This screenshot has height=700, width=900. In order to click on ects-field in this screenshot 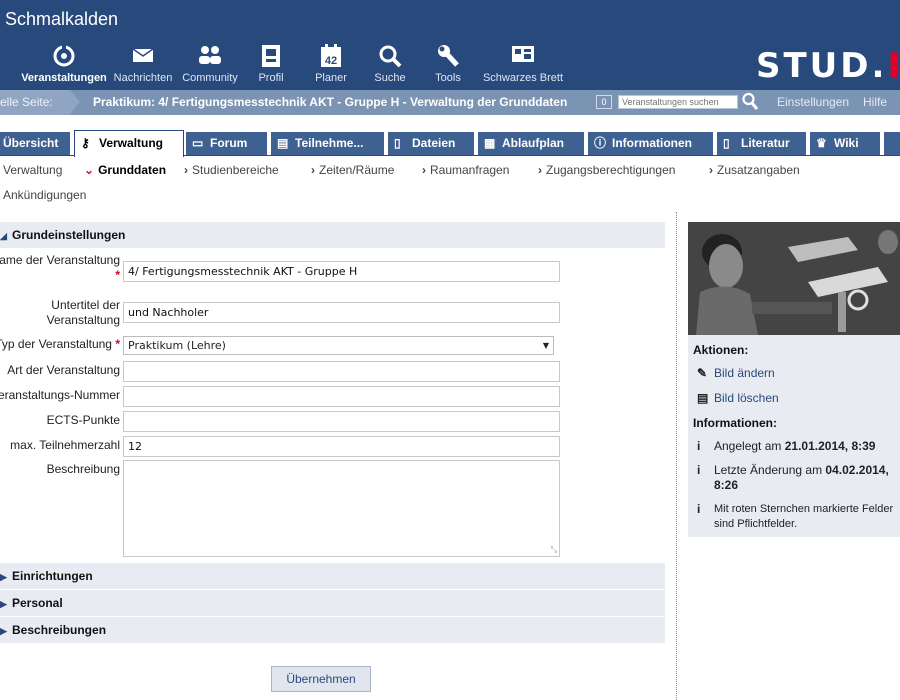, I will do `click(341, 421)`.